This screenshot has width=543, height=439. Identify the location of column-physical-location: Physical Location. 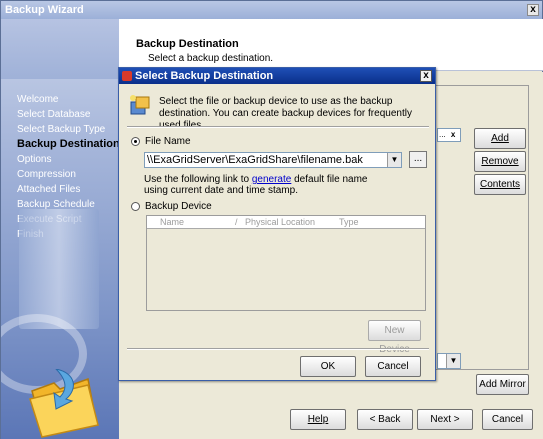
(280, 222).